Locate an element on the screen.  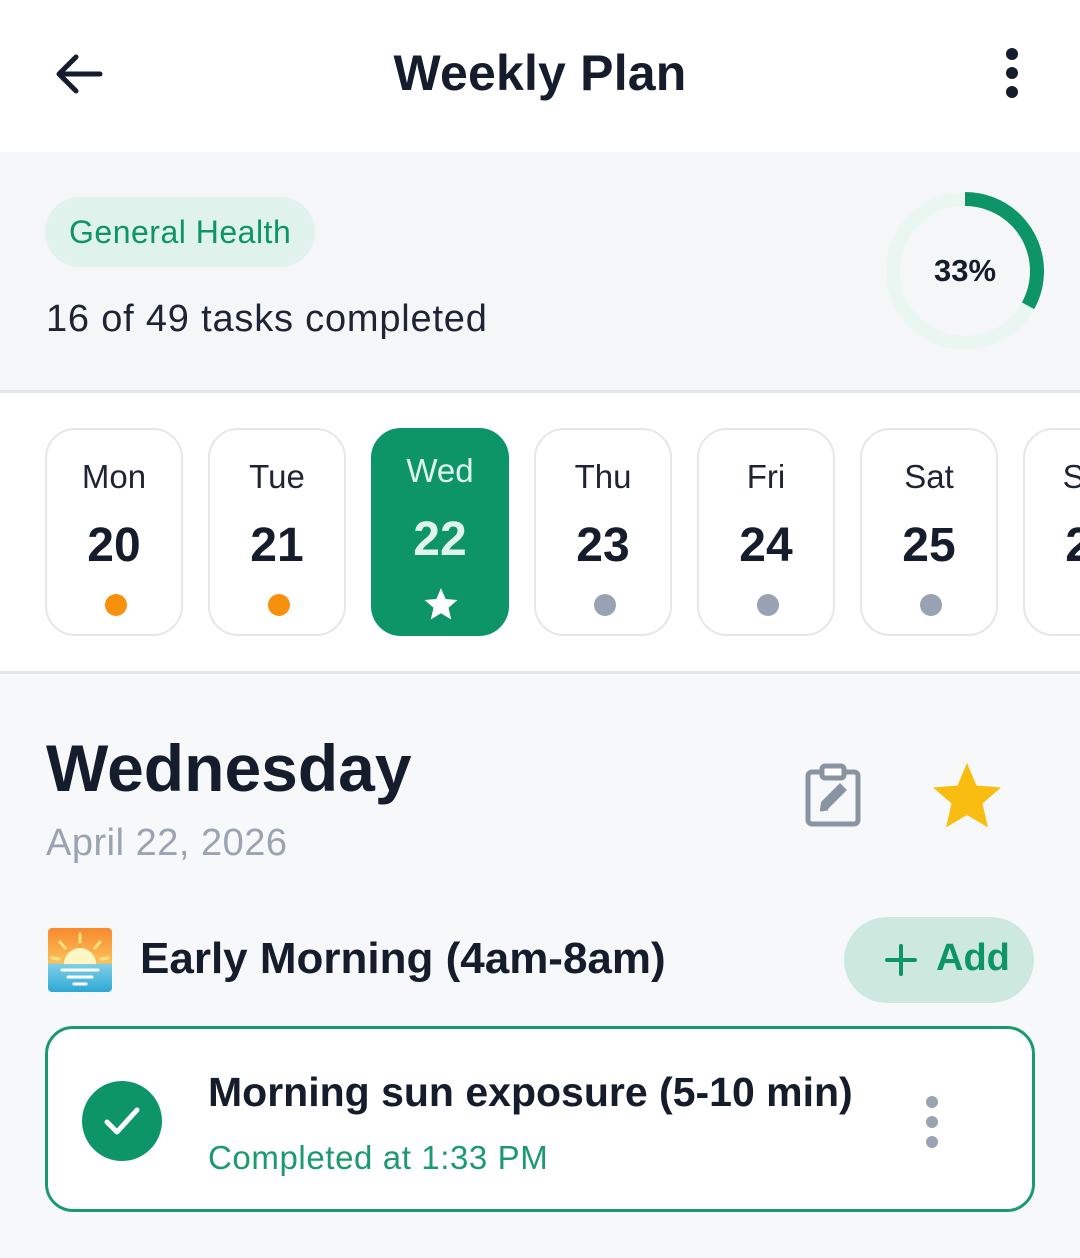
day-card-sat: Sat 25 is located at coordinates (929, 532).